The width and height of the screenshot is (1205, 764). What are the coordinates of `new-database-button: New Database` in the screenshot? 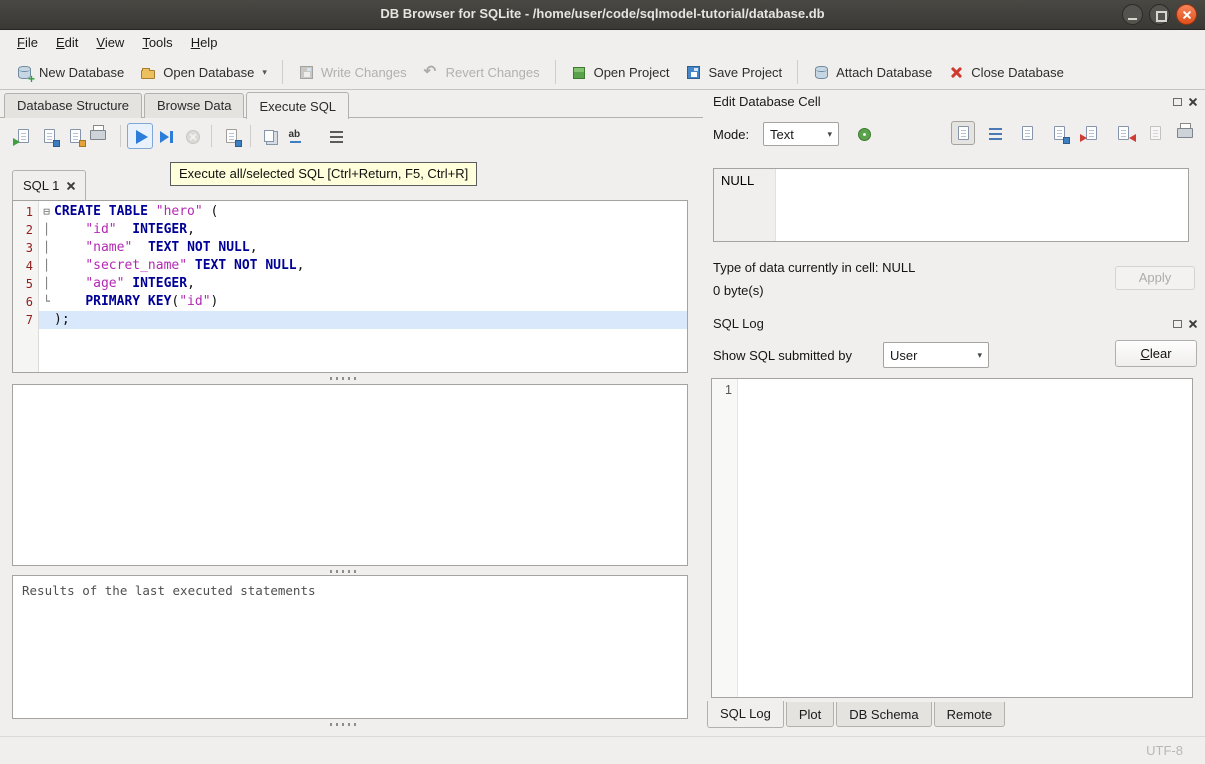 It's located at (70, 72).